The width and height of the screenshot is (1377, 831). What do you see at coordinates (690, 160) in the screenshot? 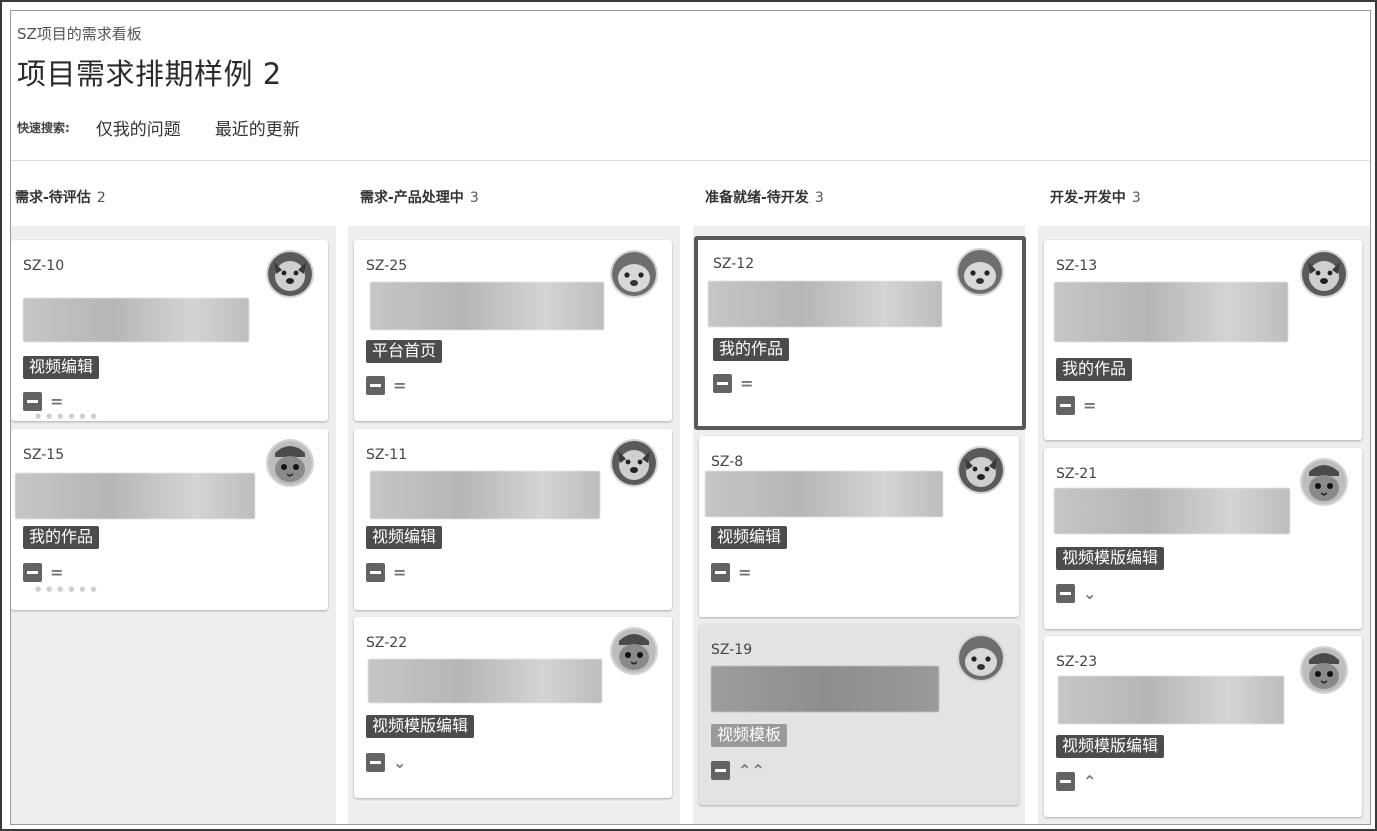
I see `header-divider` at bounding box center [690, 160].